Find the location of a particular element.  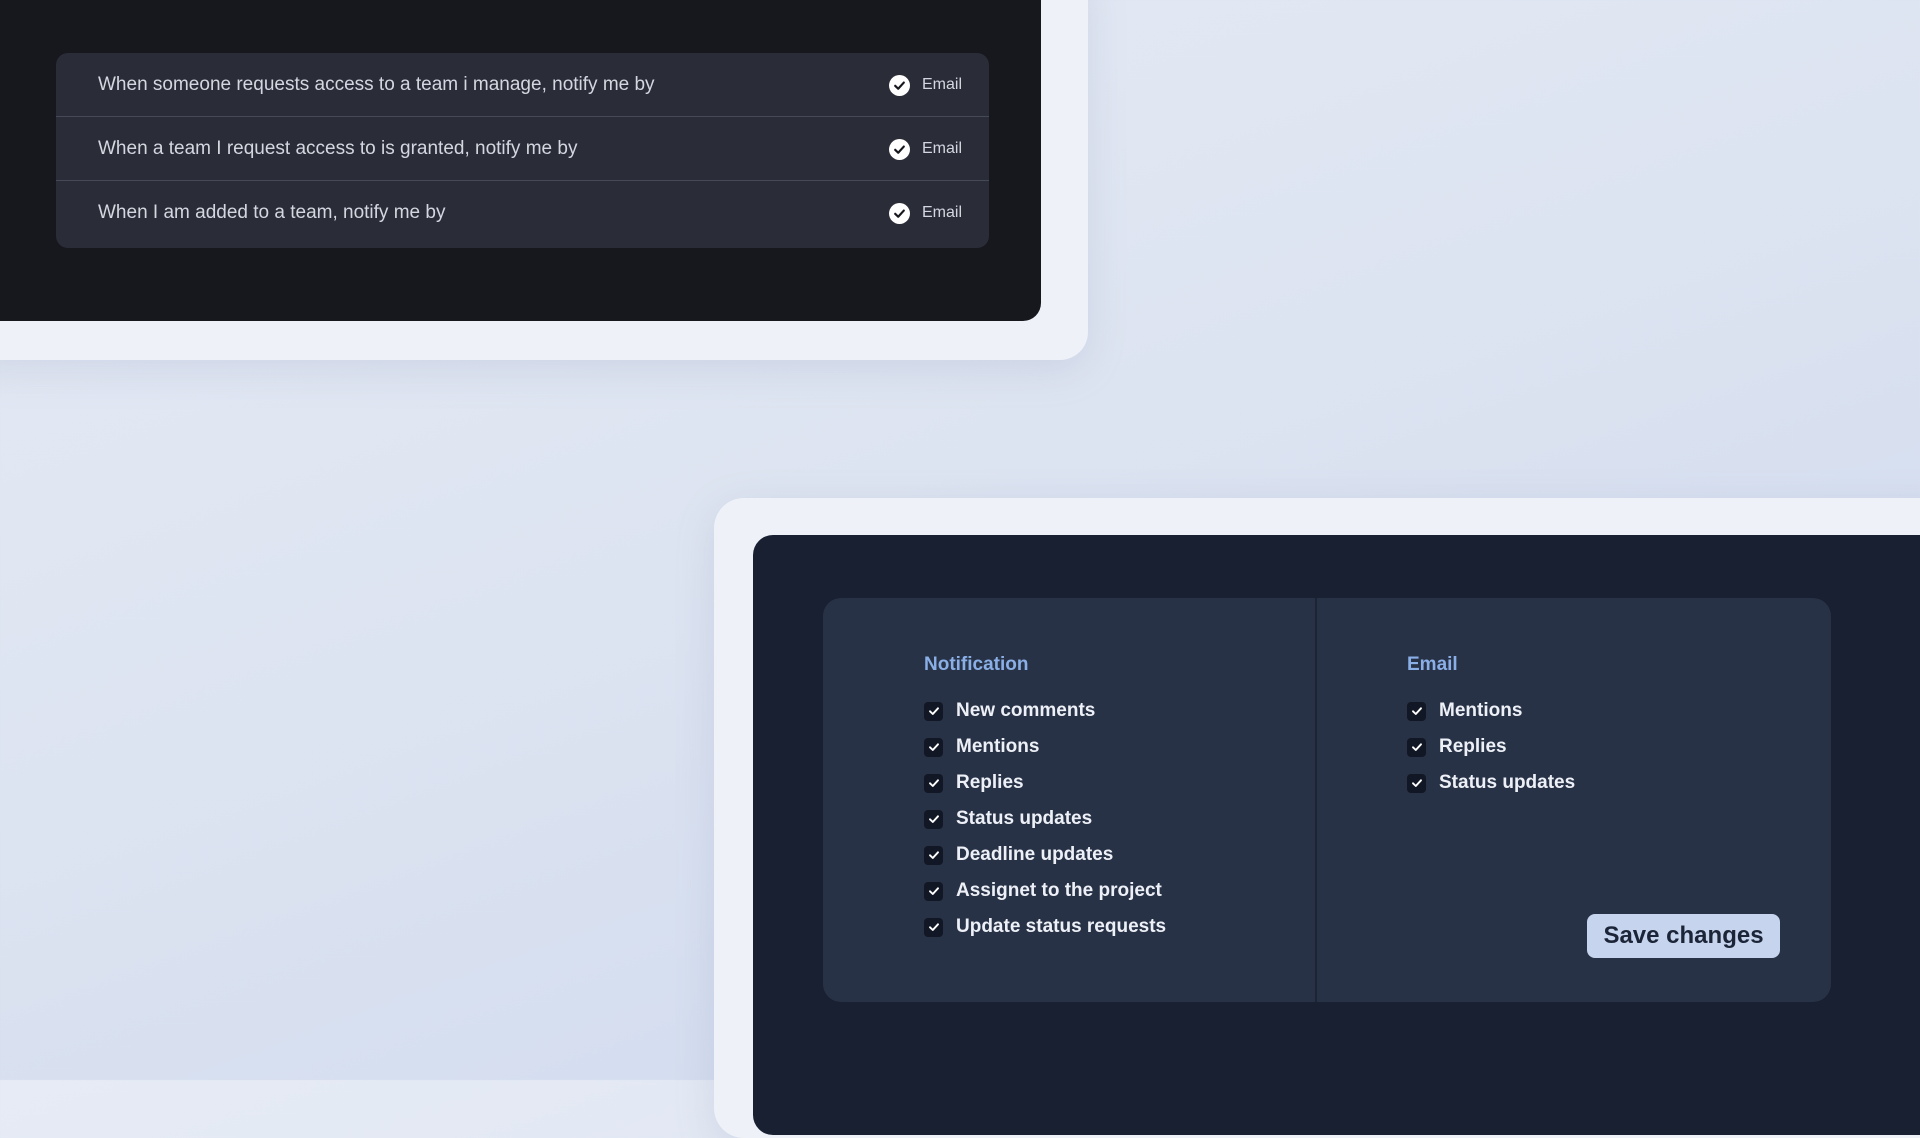

email-heading: Email is located at coordinates (1432, 664).